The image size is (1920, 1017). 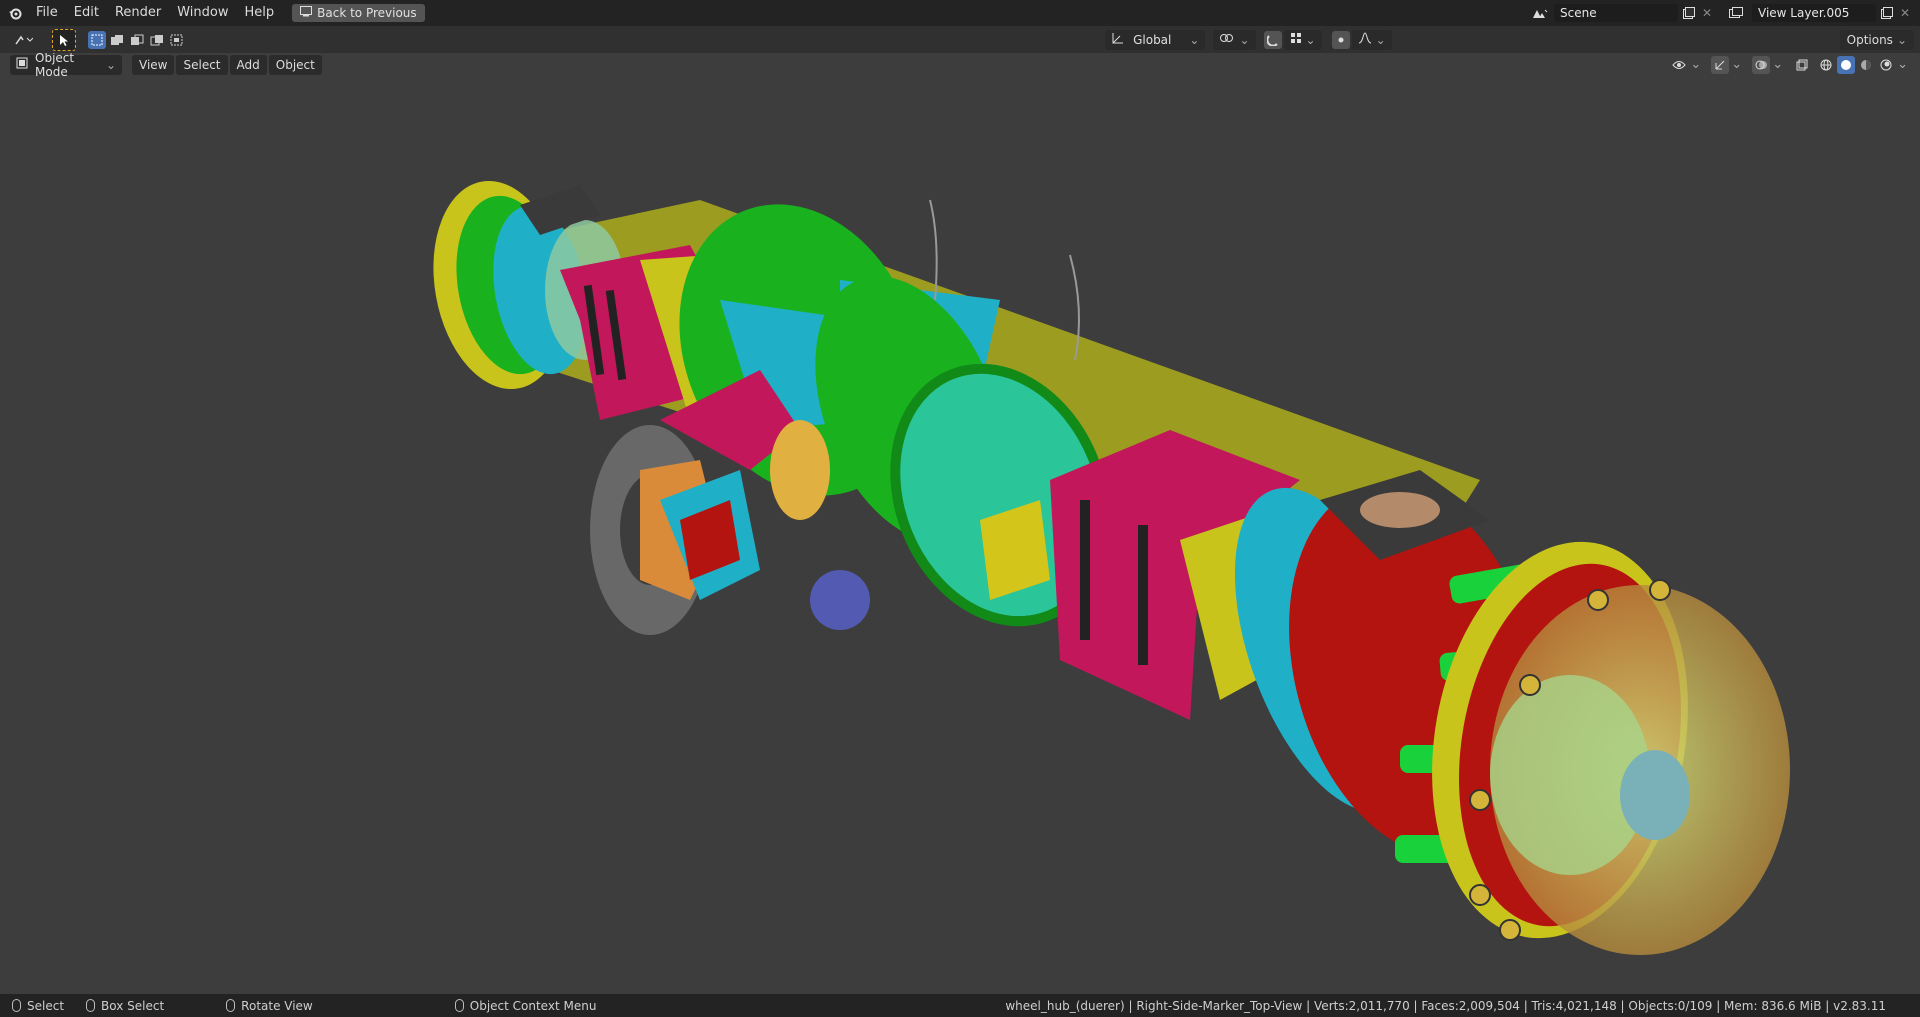 What do you see at coordinates (277, 1005) in the screenshot?
I see `status-rotate-view-label: Rotate View` at bounding box center [277, 1005].